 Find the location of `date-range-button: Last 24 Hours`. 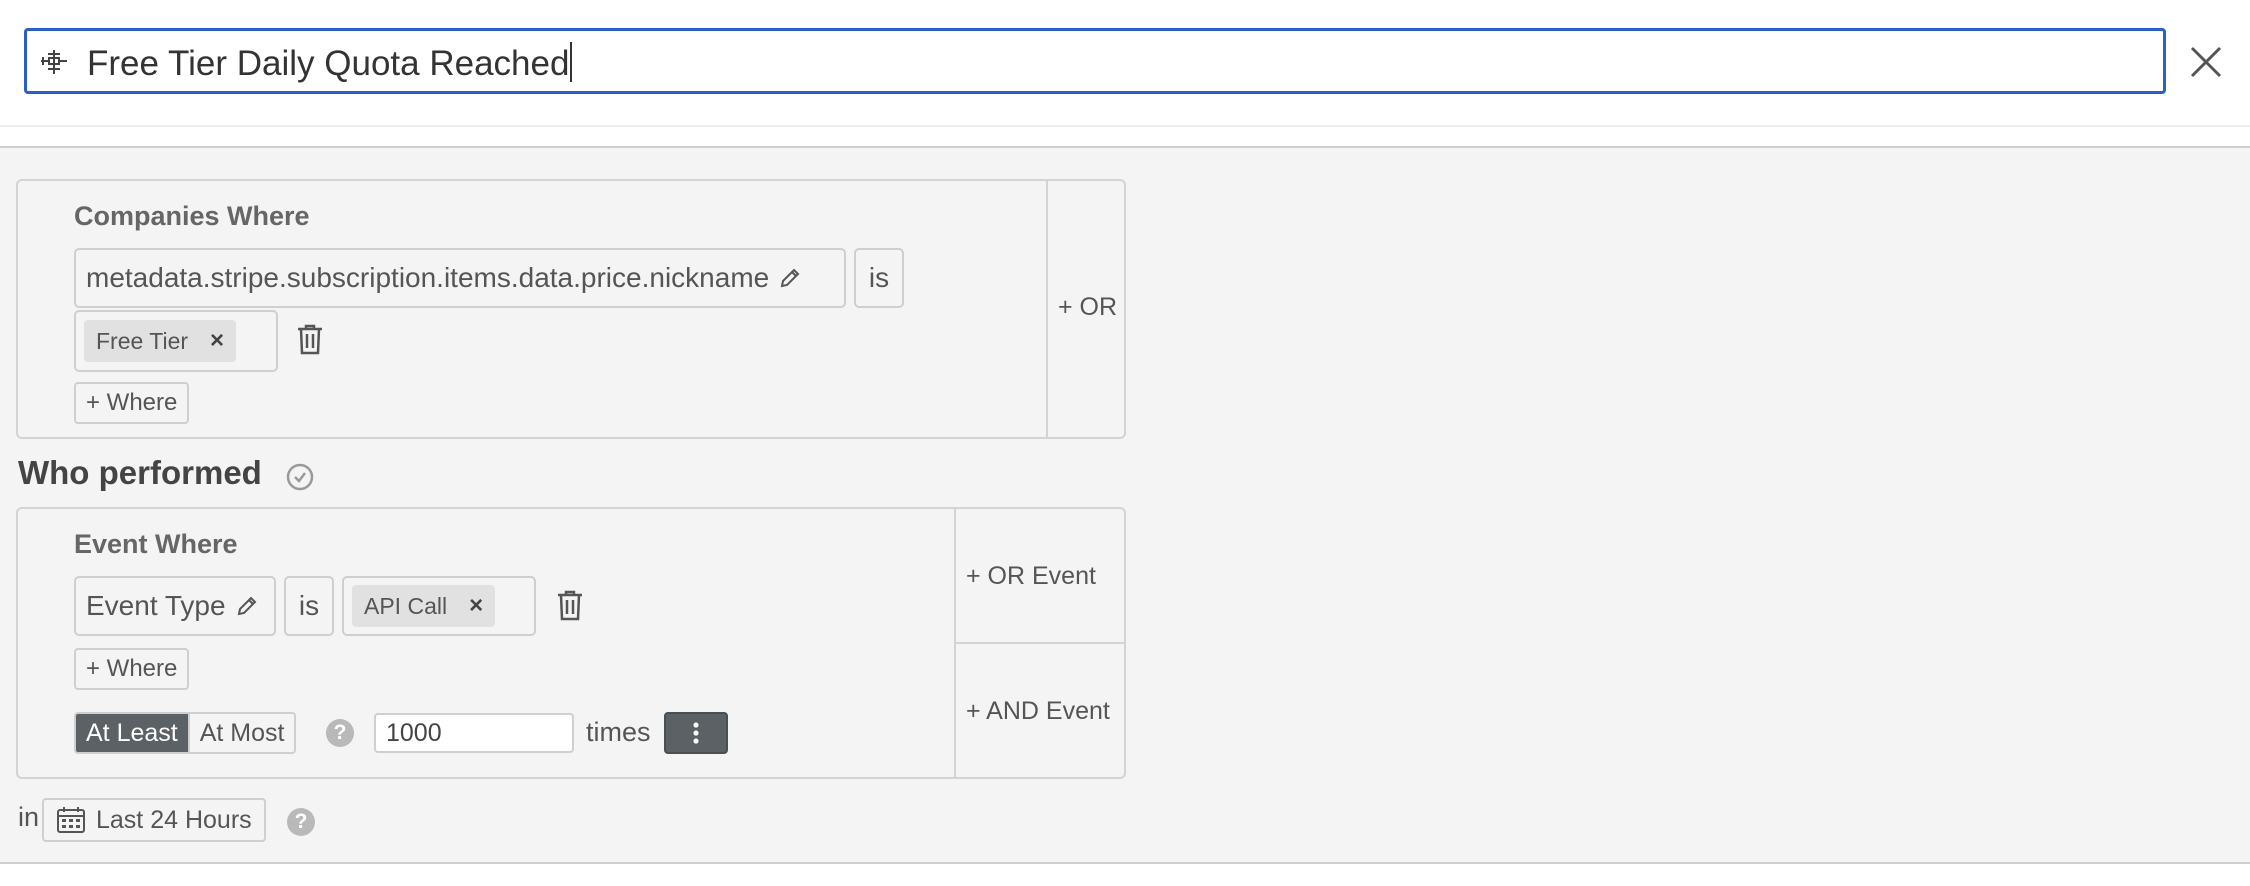

date-range-button: Last 24 Hours is located at coordinates (154, 820).